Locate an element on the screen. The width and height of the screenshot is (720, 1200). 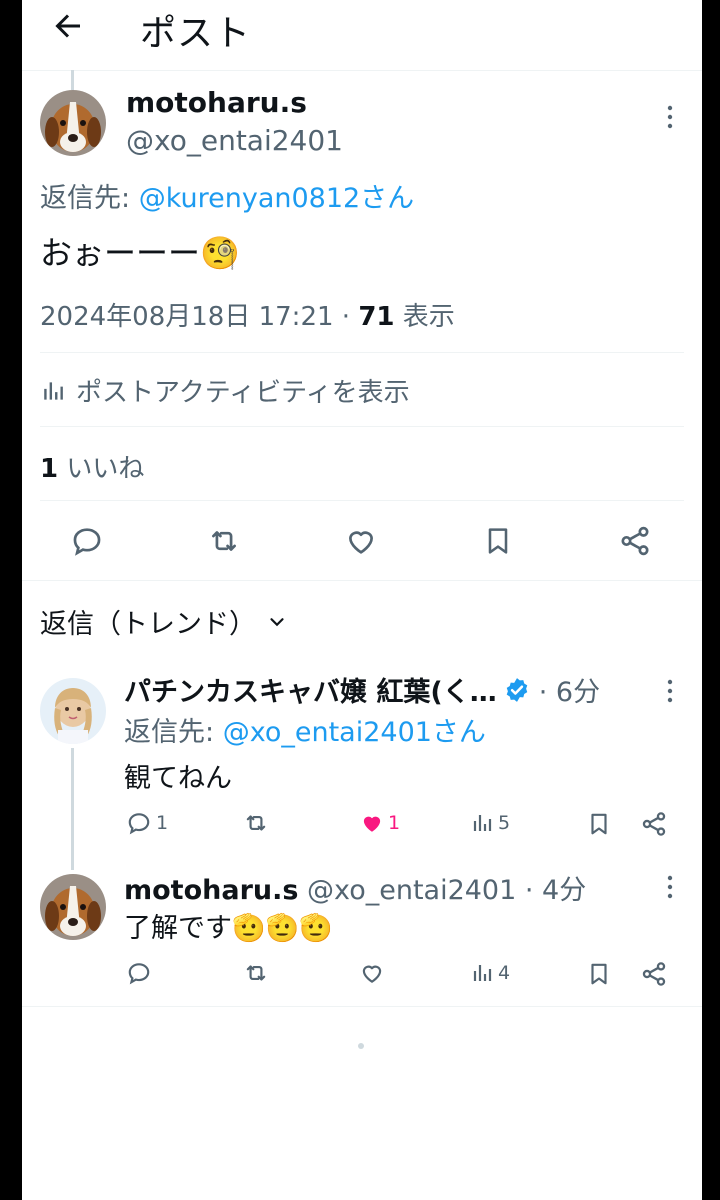
reply-to-line: 返信先: @kurenyan0812さん is located at coordinates (227, 195).